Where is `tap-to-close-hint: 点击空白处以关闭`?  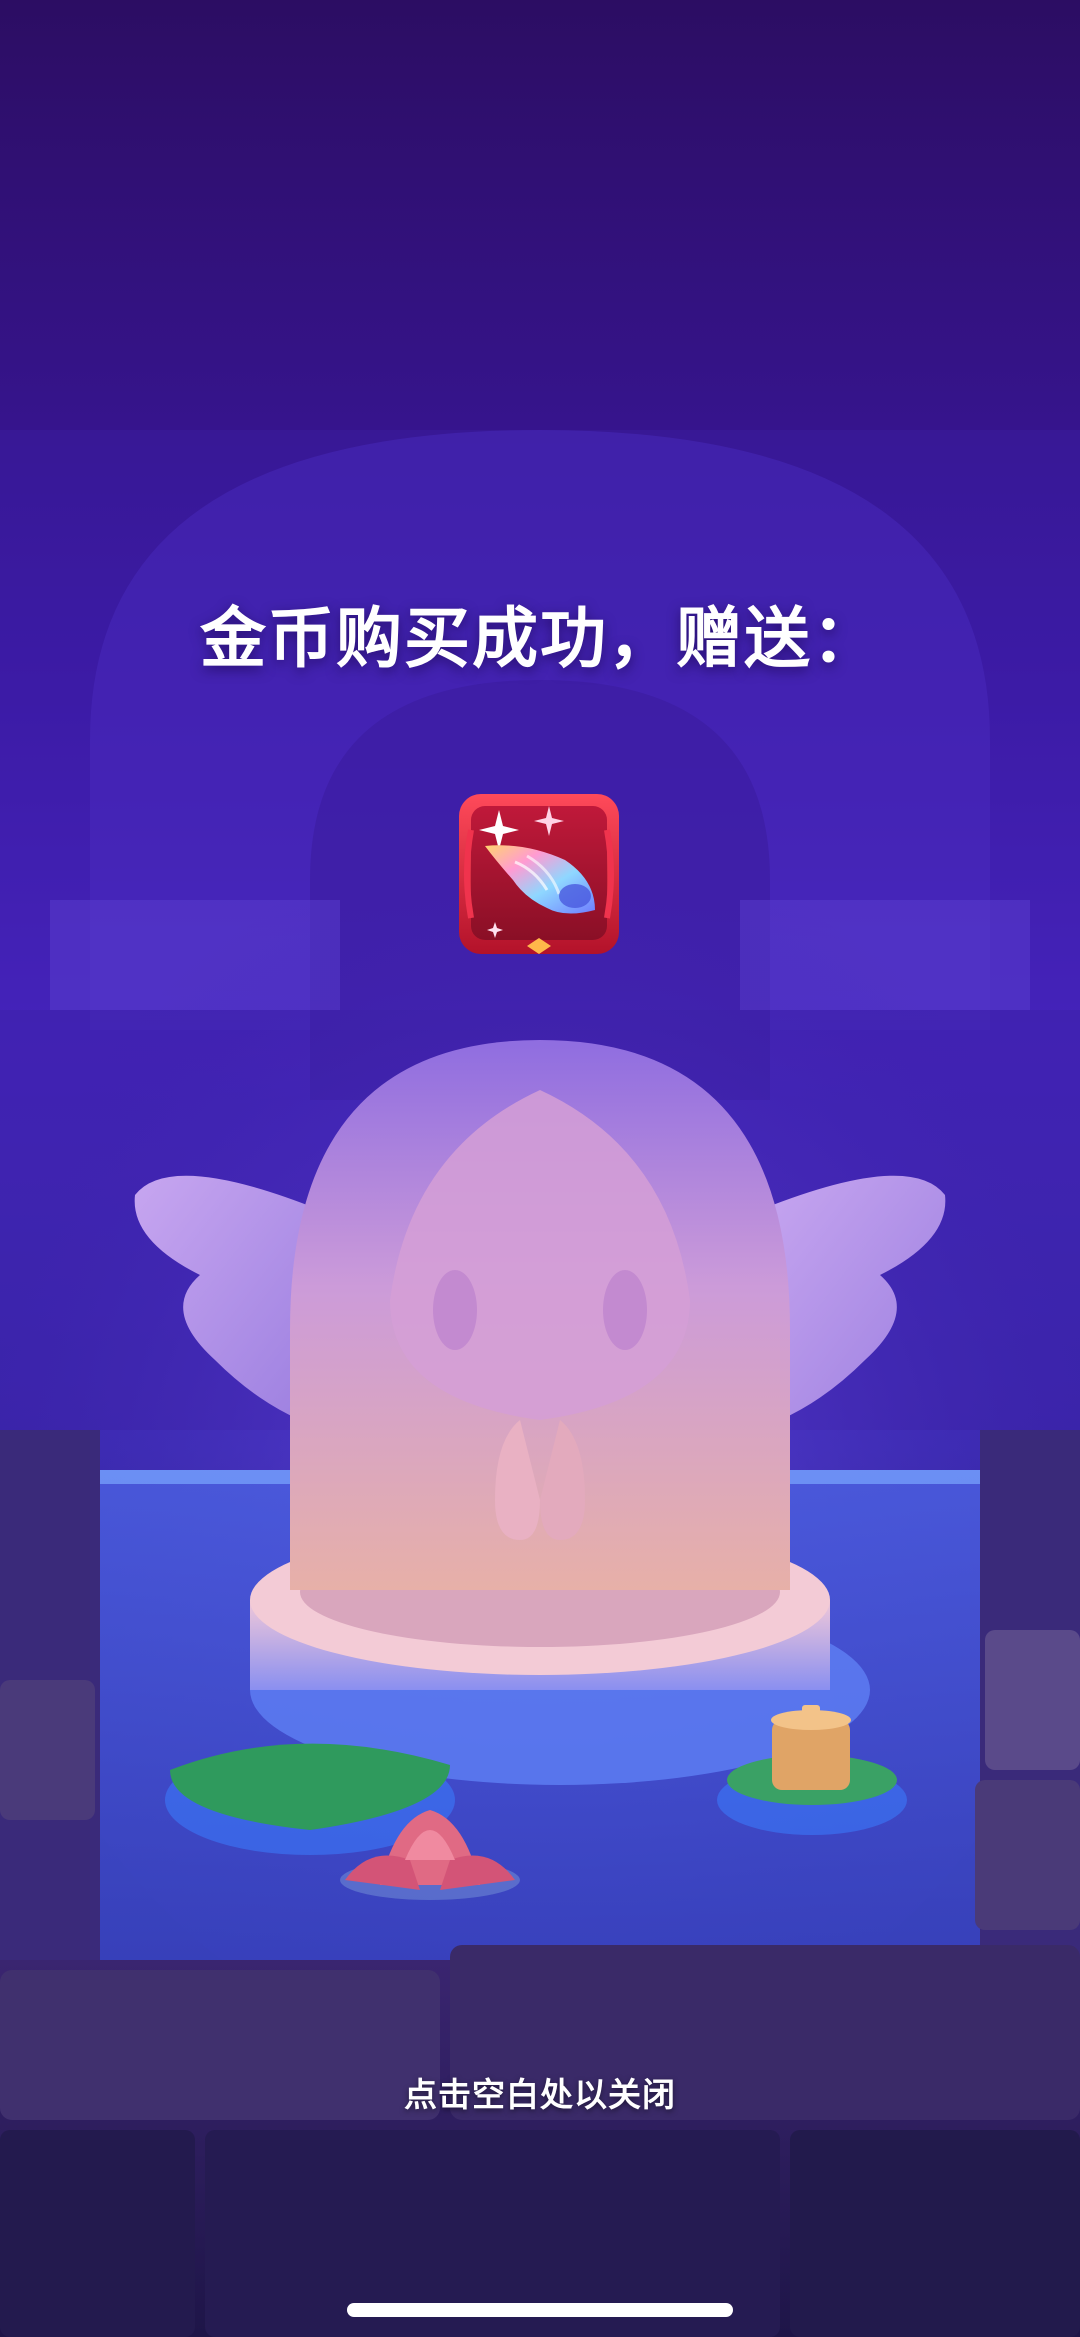
tap-to-close-hint: 点击空白处以关闭 is located at coordinates (540, 2094).